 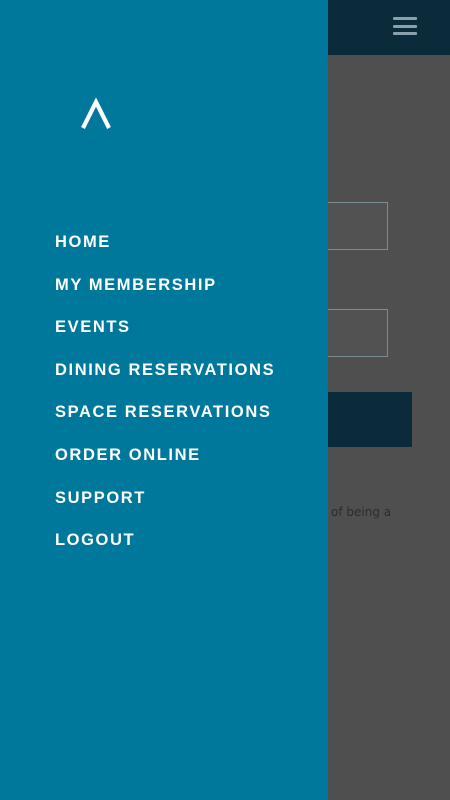 I want to click on menu-item-dining-reservations: DINING RESERVATIONS, so click(x=165, y=377).